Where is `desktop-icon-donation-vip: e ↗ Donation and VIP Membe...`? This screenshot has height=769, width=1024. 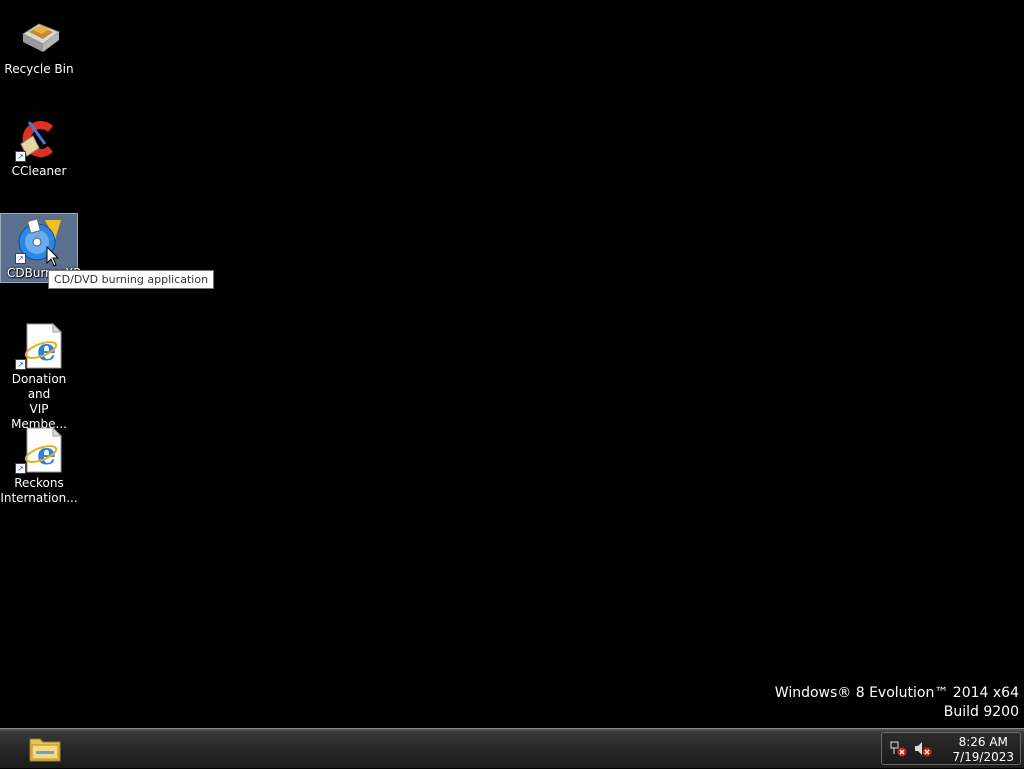 desktop-icon-donation-vip: e ↗ Donation and VIP Membe... is located at coordinates (39, 376).